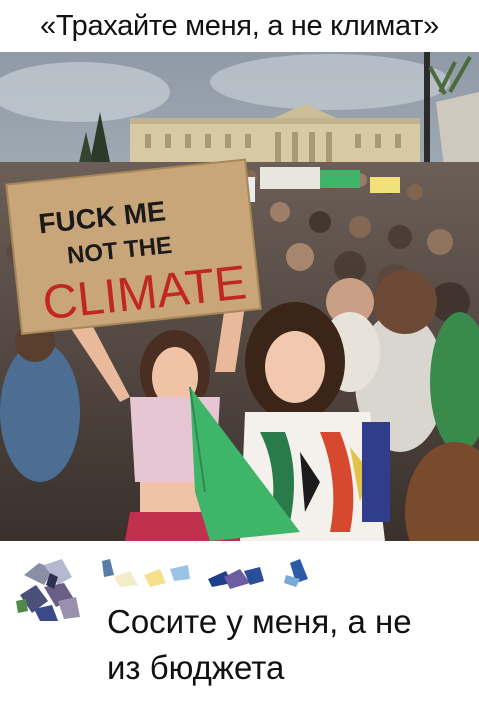  I want to click on avatar, so click(48, 589).